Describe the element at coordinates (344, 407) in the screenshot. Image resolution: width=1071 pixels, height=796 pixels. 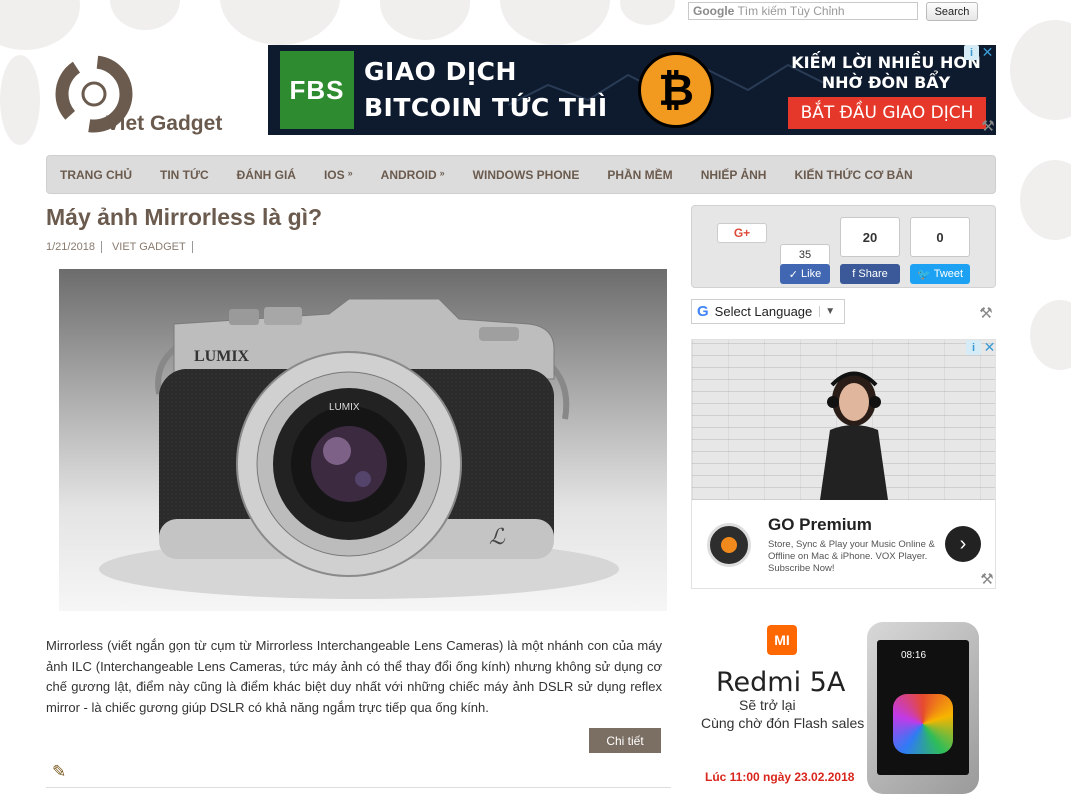
I see `lens-brand-label: LUMIX` at that location.